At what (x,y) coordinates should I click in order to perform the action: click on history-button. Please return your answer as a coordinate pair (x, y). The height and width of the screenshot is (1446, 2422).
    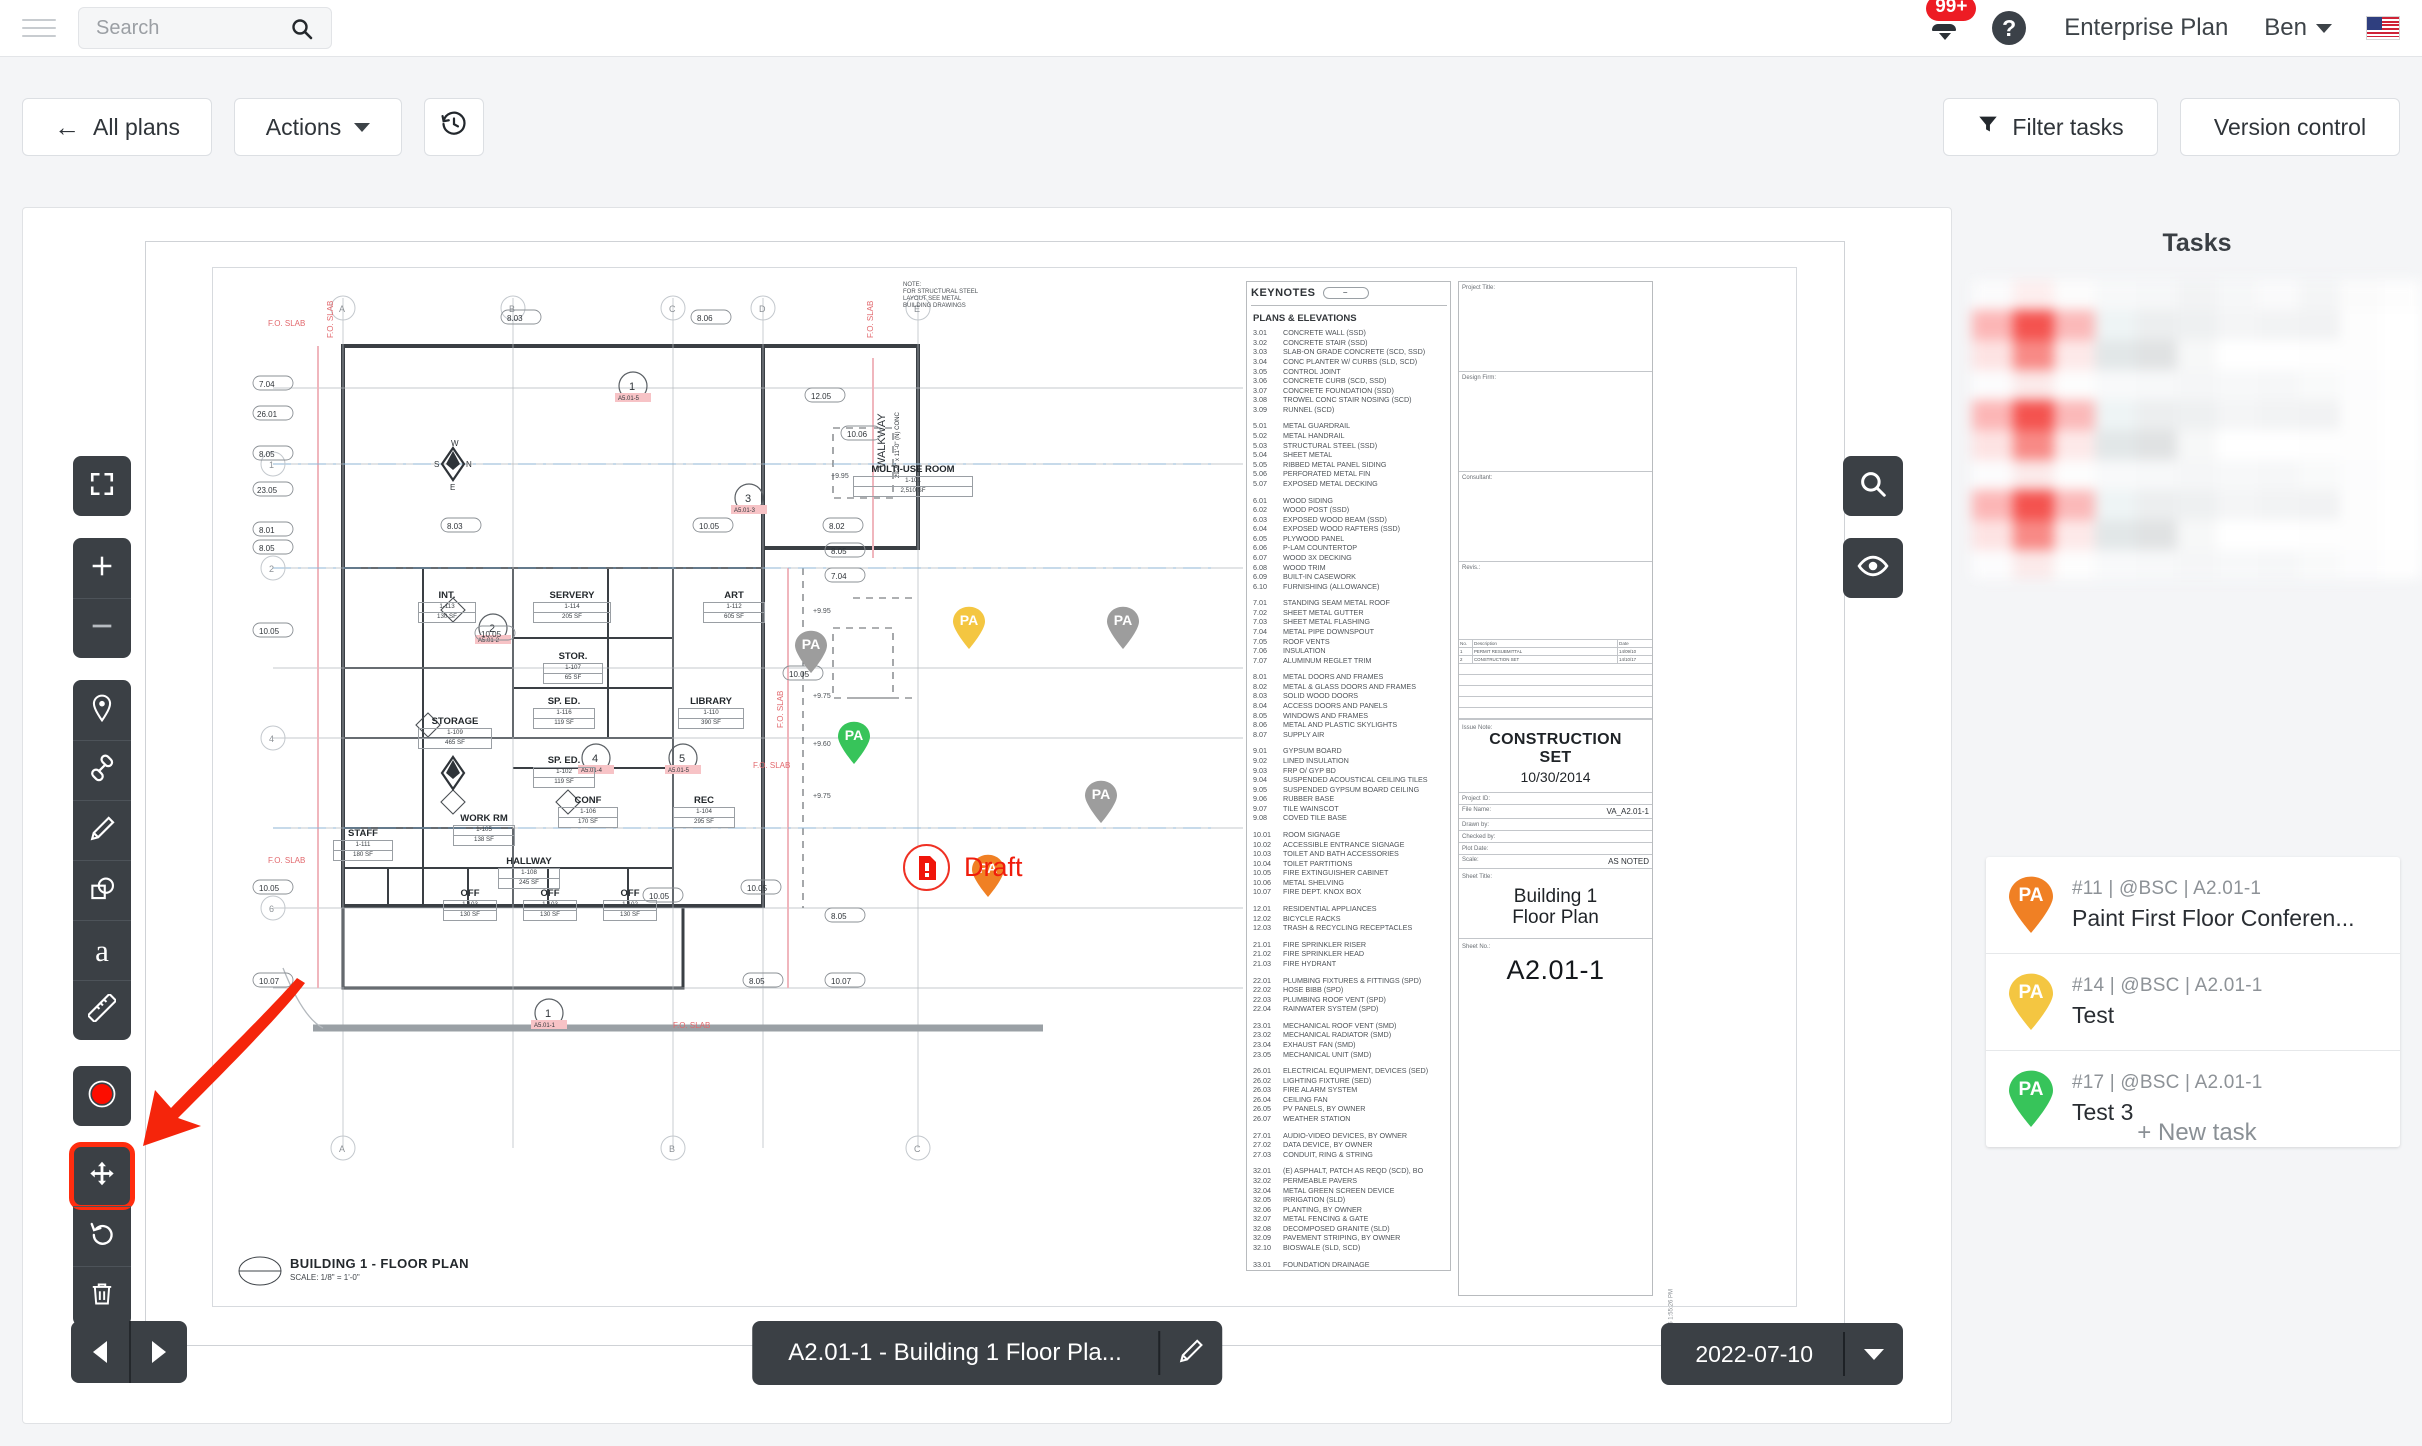
    Looking at the image, I should click on (454, 127).